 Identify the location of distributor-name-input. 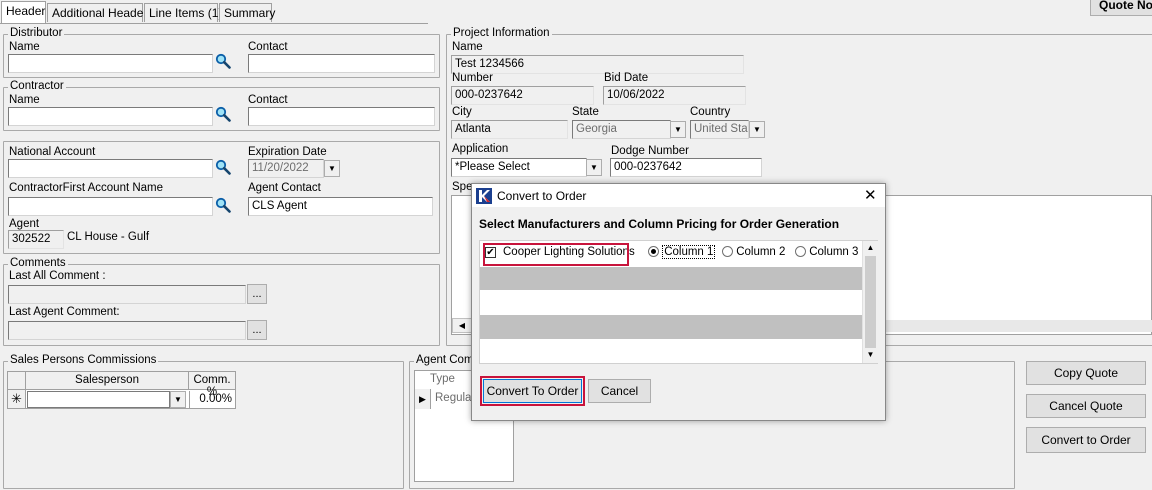
(110, 63).